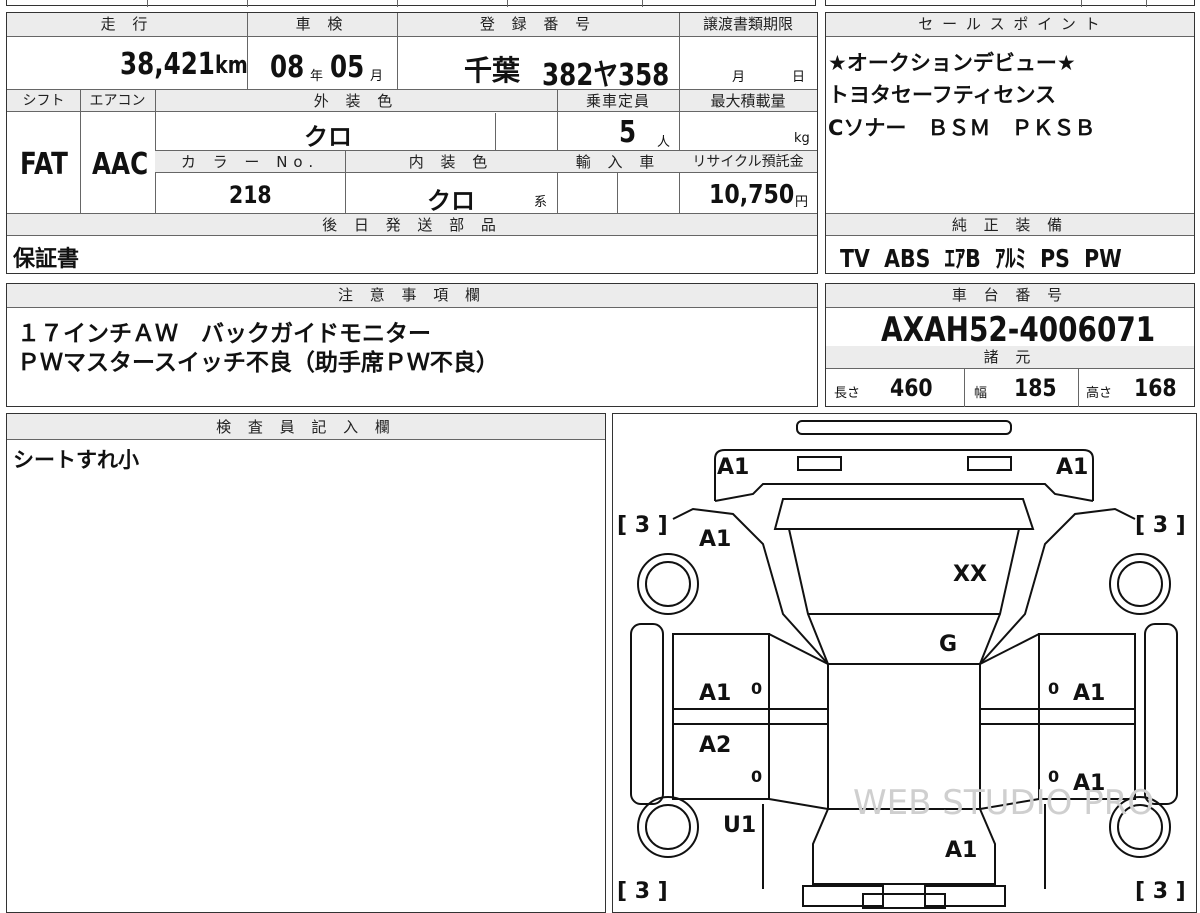  What do you see at coordinates (606, 75) in the screenshot?
I see `registration-number: 382ヤ358` at bounding box center [606, 75].